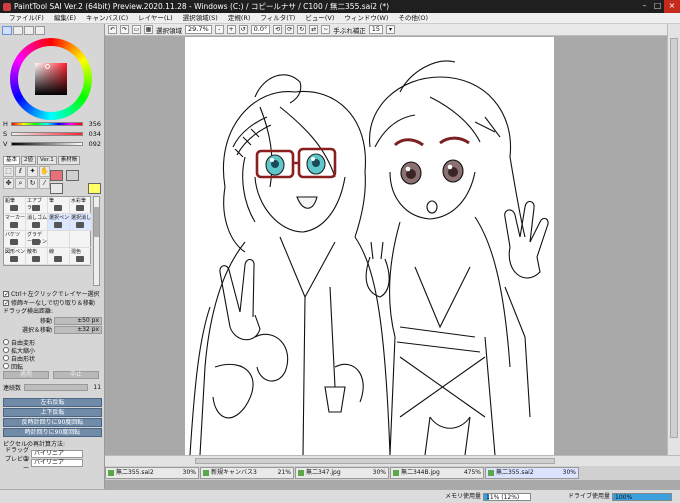 Image resolution: width=680 pixels, height=503 pixels. I want to click on continuous-value: 11, so click(96, 387).